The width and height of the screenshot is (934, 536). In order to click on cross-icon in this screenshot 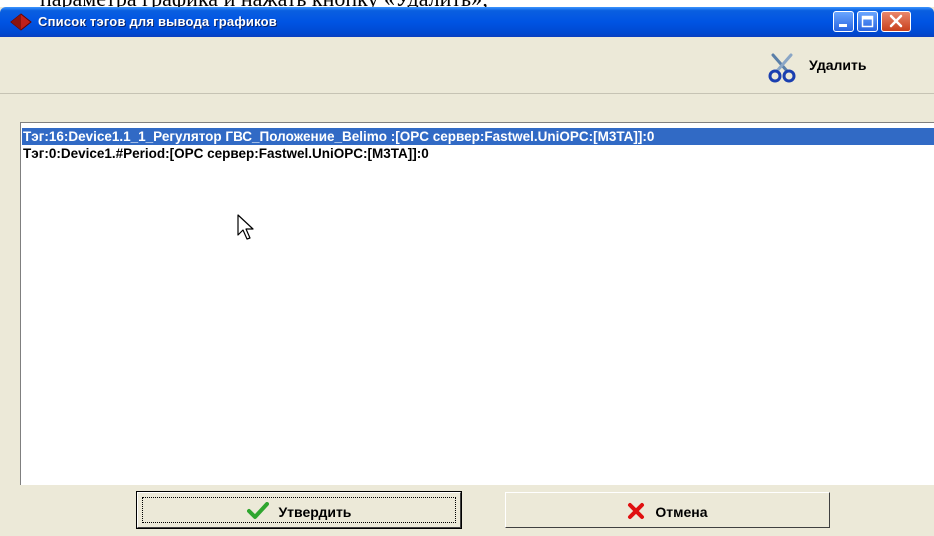, I will do `click(641, 511)`.